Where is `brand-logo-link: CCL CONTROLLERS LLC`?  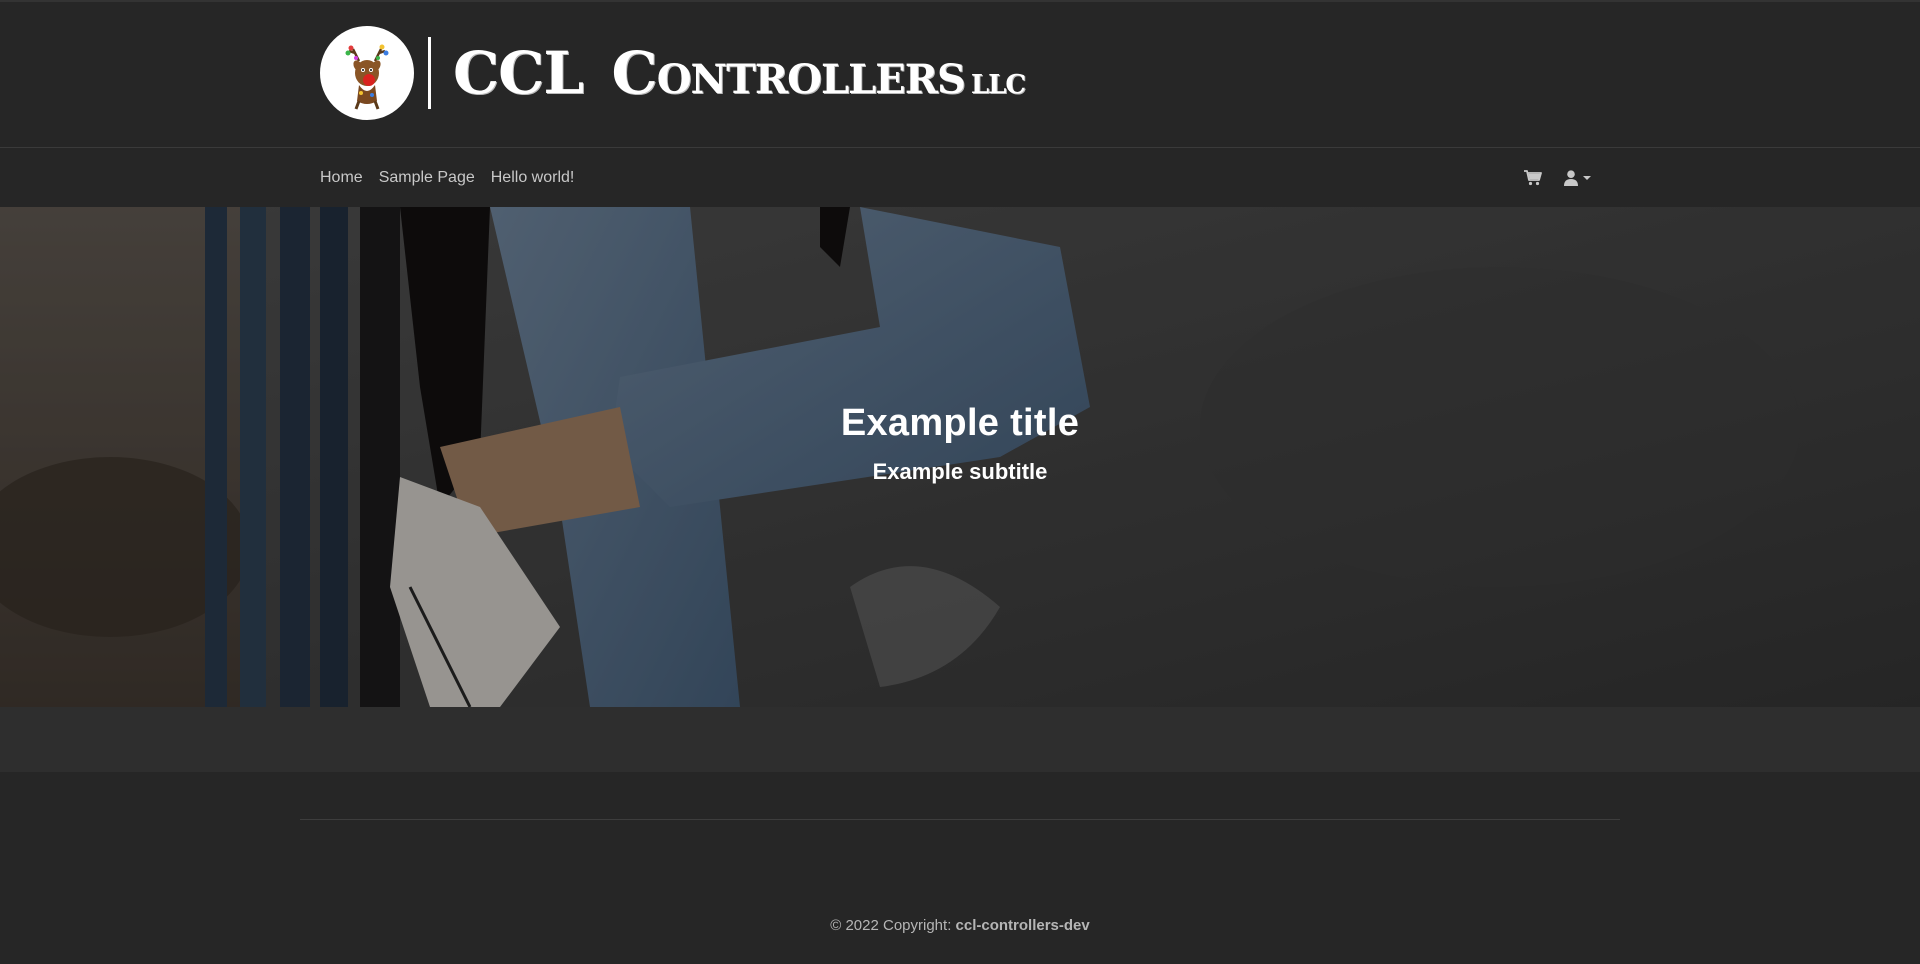 brand-logo-link: CCL CONTROLLERS LLC is located at coordinates (673, 73).